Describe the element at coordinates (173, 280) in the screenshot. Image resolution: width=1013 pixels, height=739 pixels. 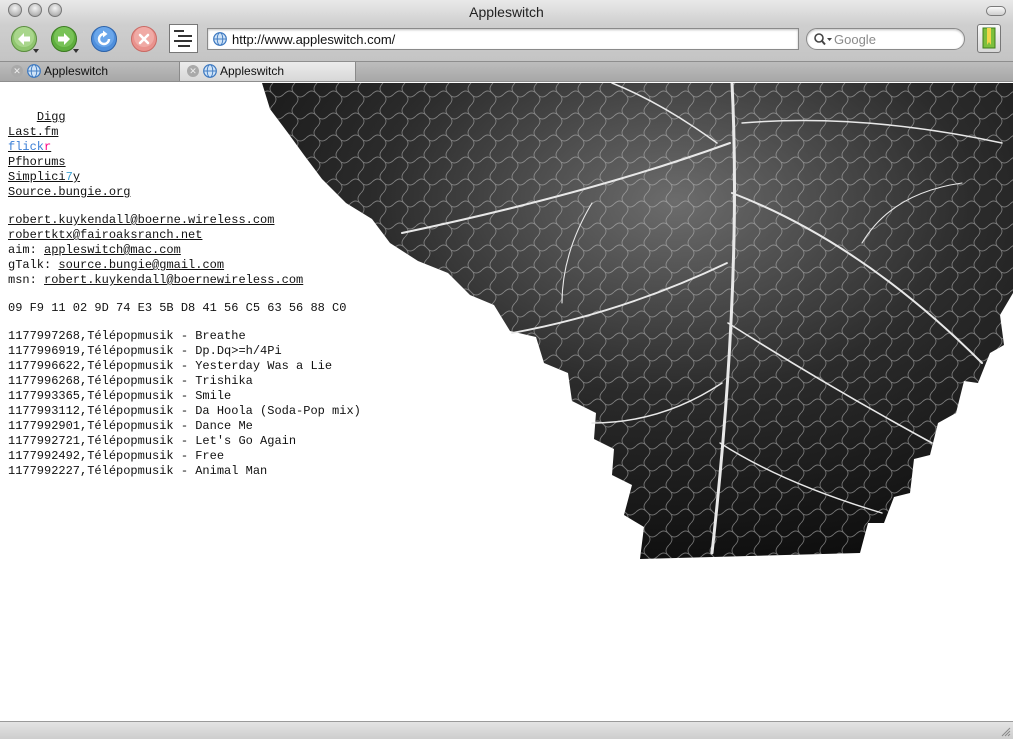
I see `msn-link: robert.kuykendall@boernewireless.com` at that location.